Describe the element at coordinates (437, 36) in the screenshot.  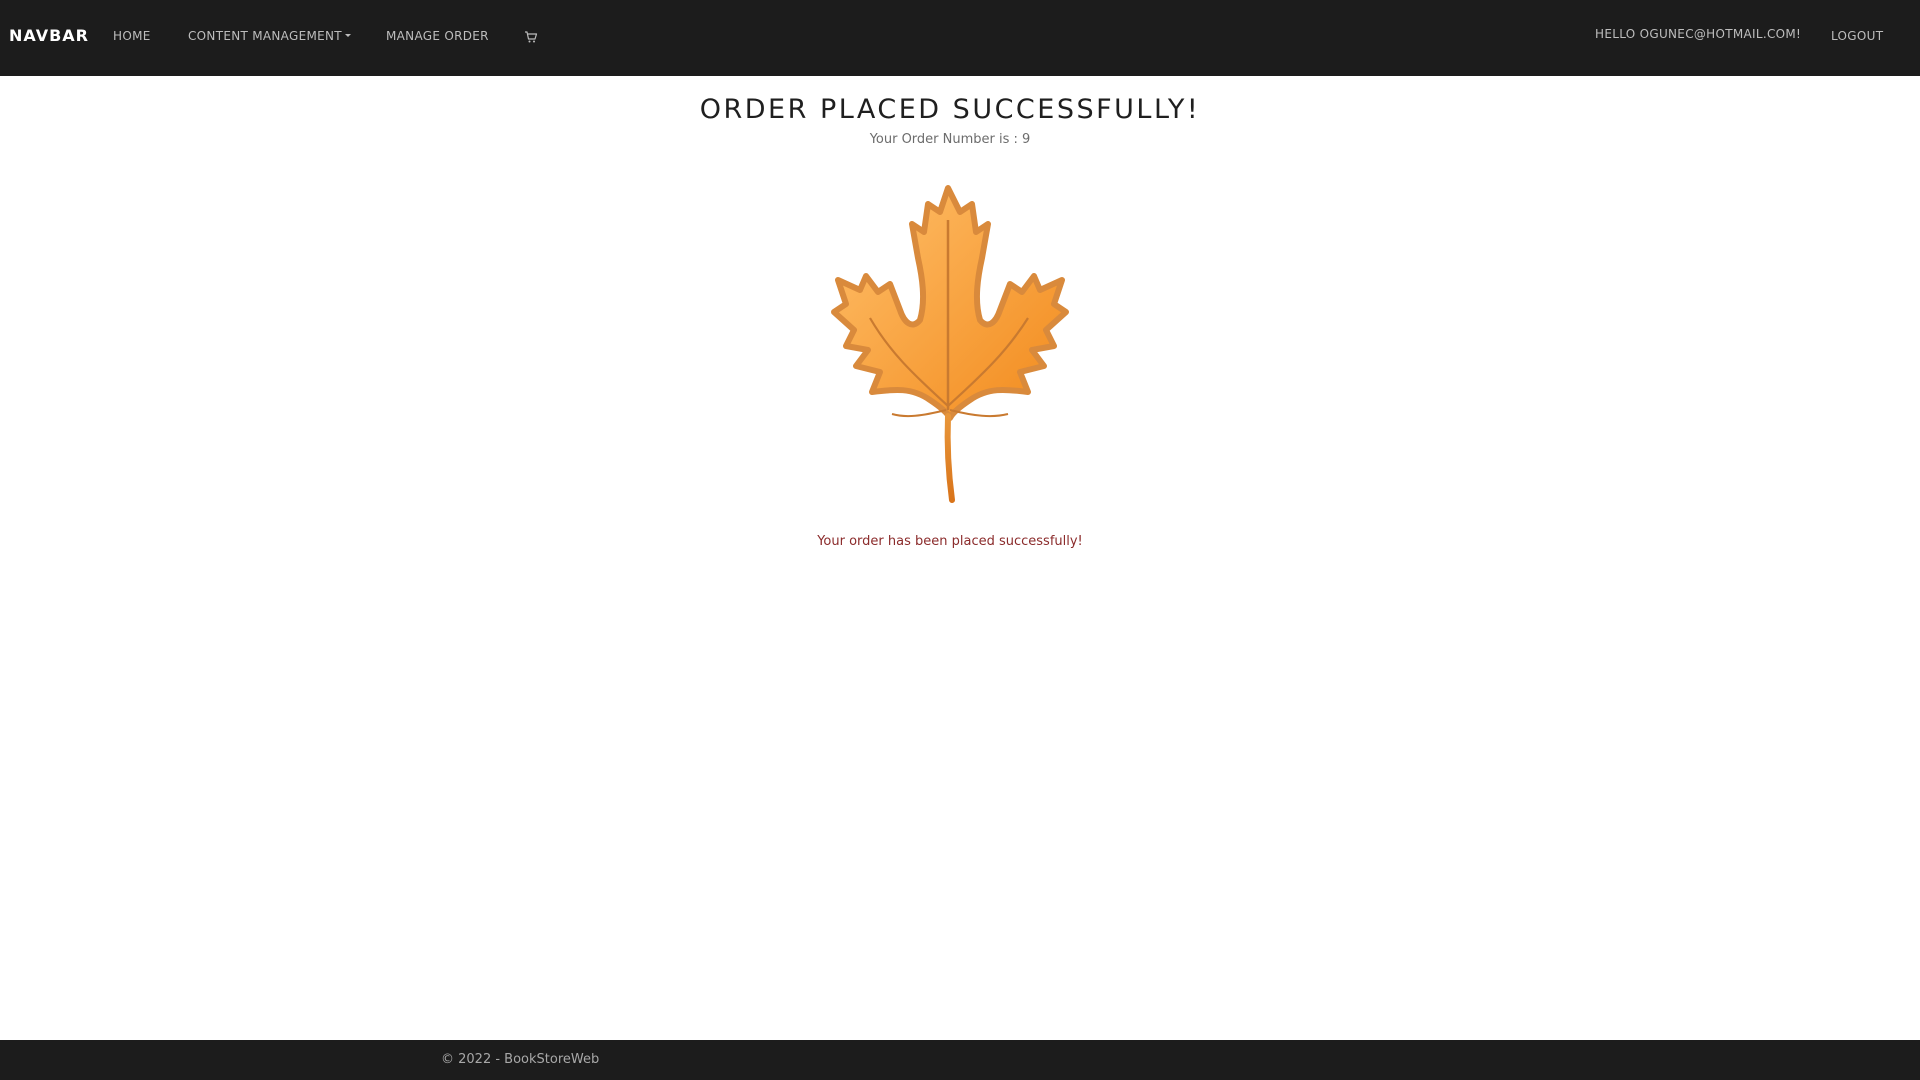
I see `nav-link-manage-order: MANAGE ORDER` at that location.